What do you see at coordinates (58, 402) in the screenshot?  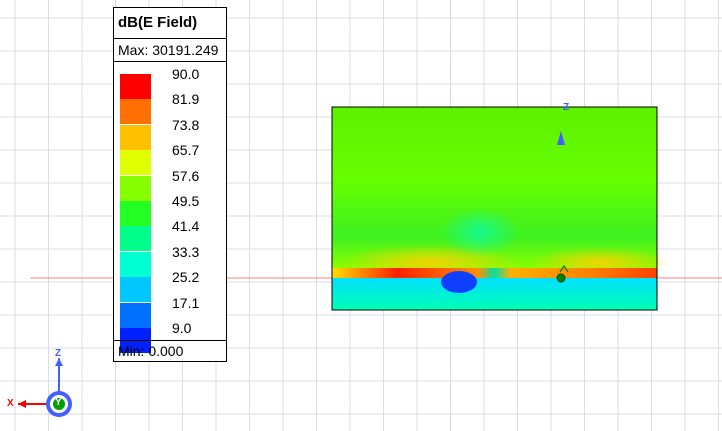 I see `triad-y-label: Y` at bounding box center [58, 402].